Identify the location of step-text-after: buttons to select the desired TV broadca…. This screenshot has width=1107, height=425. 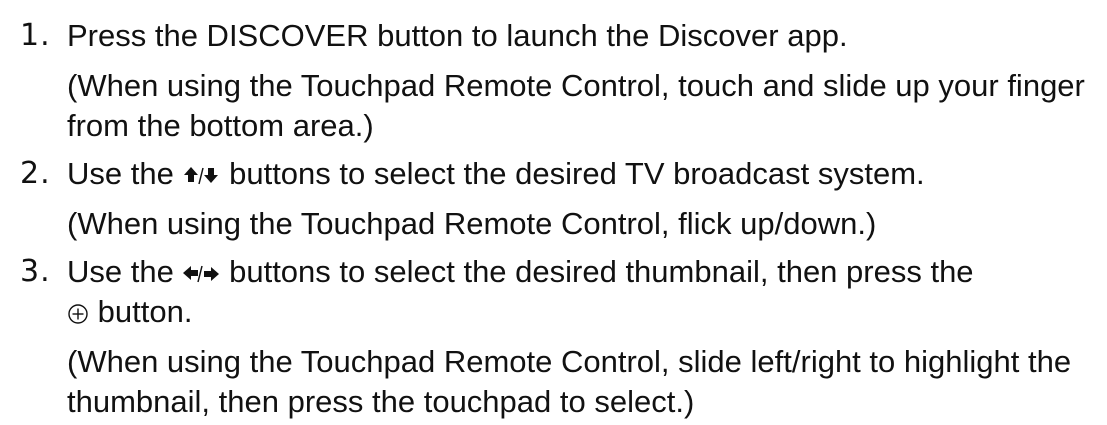
(577, 173).